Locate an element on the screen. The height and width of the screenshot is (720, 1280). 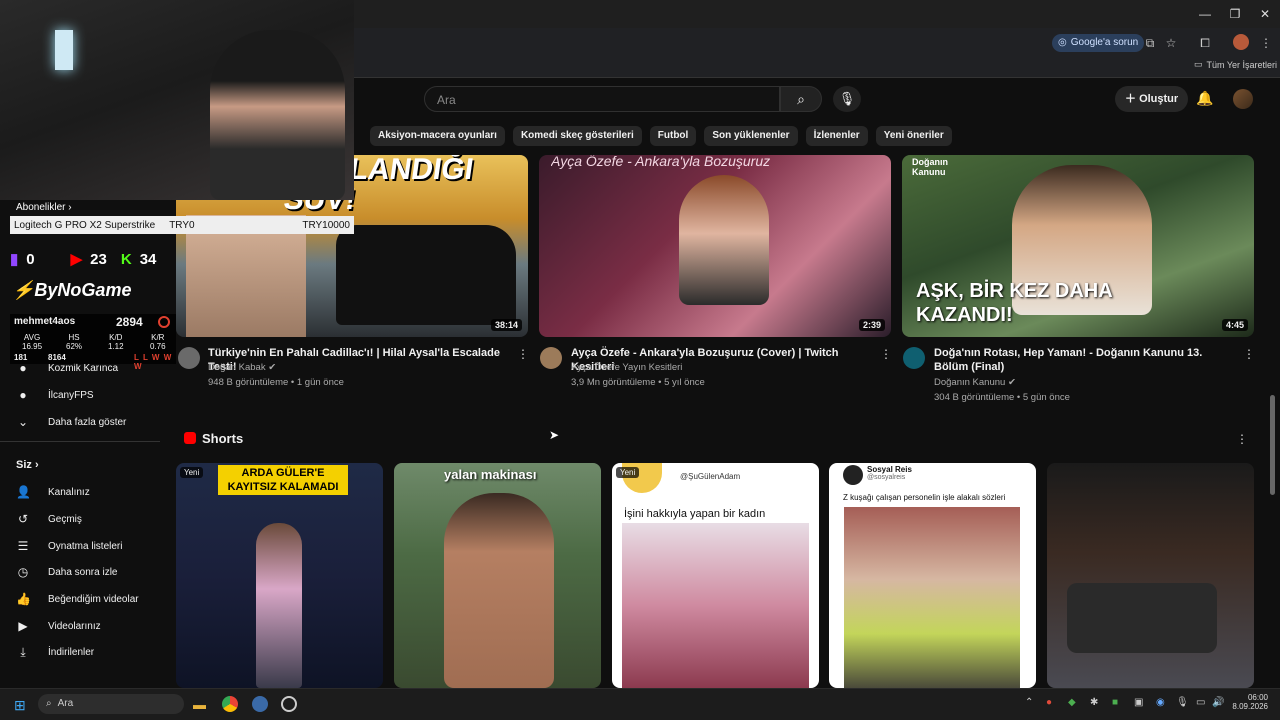
all-bookmarks-button: ▭ Tüm Yer İşaretleri is located at coordinates (1235, 64).